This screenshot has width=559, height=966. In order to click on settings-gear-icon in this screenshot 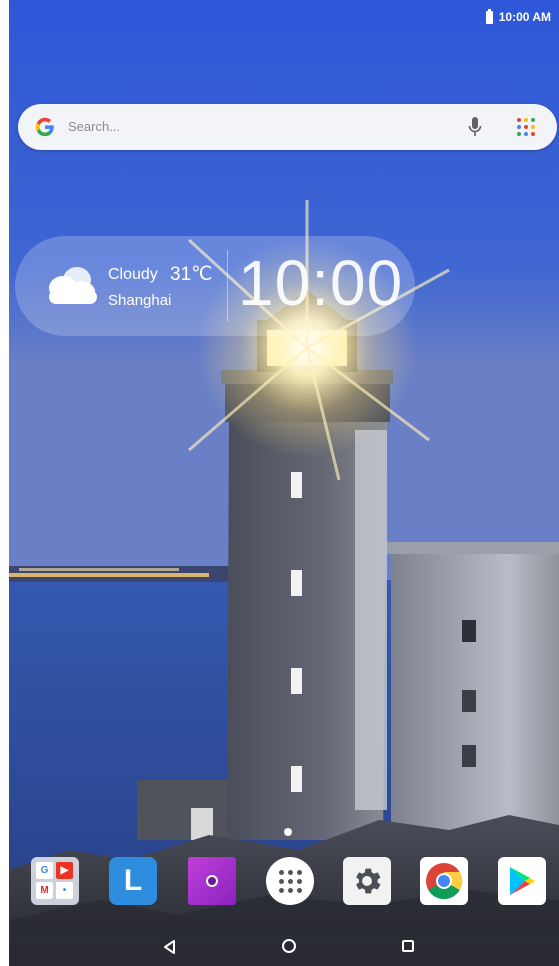, I will do `click(367, 881)`.